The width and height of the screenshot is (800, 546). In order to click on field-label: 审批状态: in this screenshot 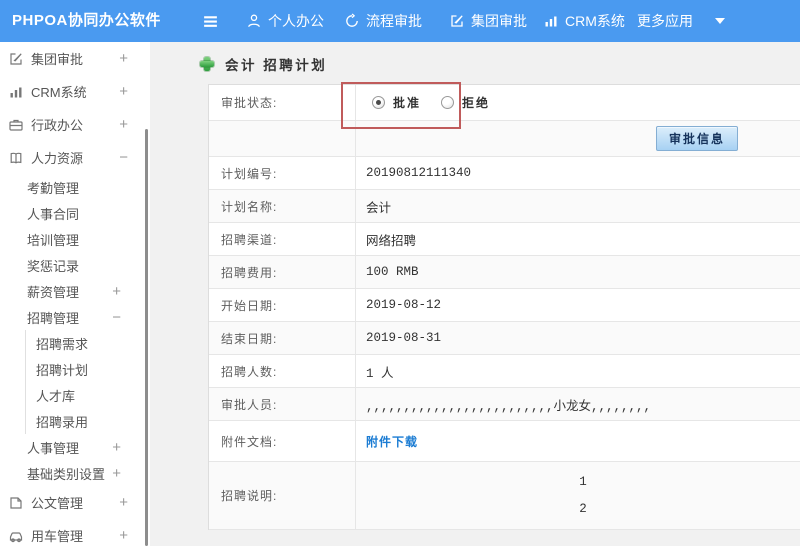, I will do `click(282, 102)`.